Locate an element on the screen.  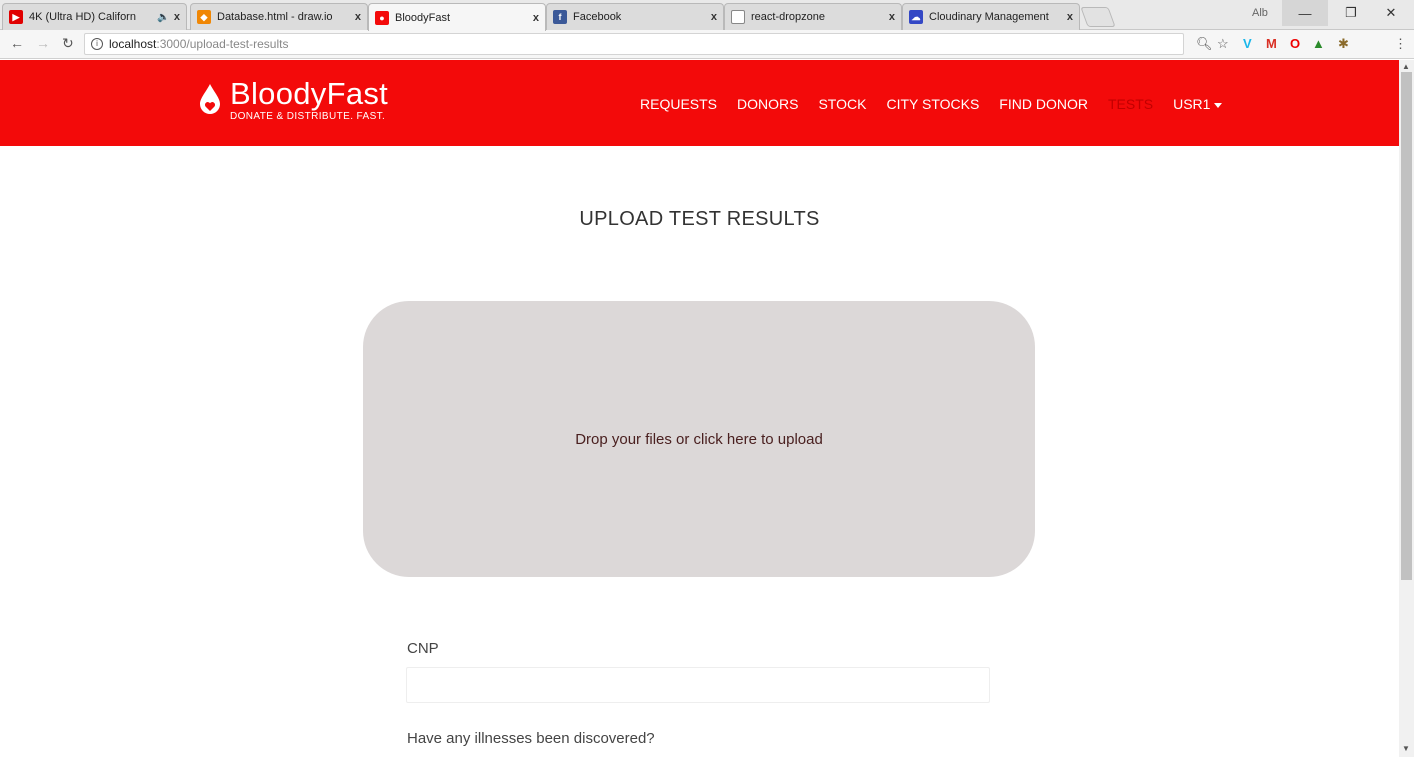
page-title: UPLOAD TEST RESULTS is located at coordinates (699, 219).